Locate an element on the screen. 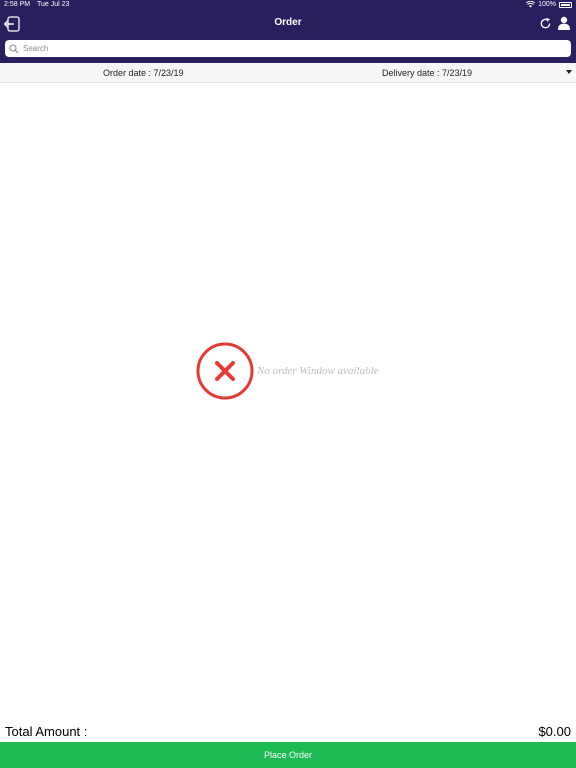 This screenshot has height=768, width=576. search-icon is located at coordinates (14, 48).